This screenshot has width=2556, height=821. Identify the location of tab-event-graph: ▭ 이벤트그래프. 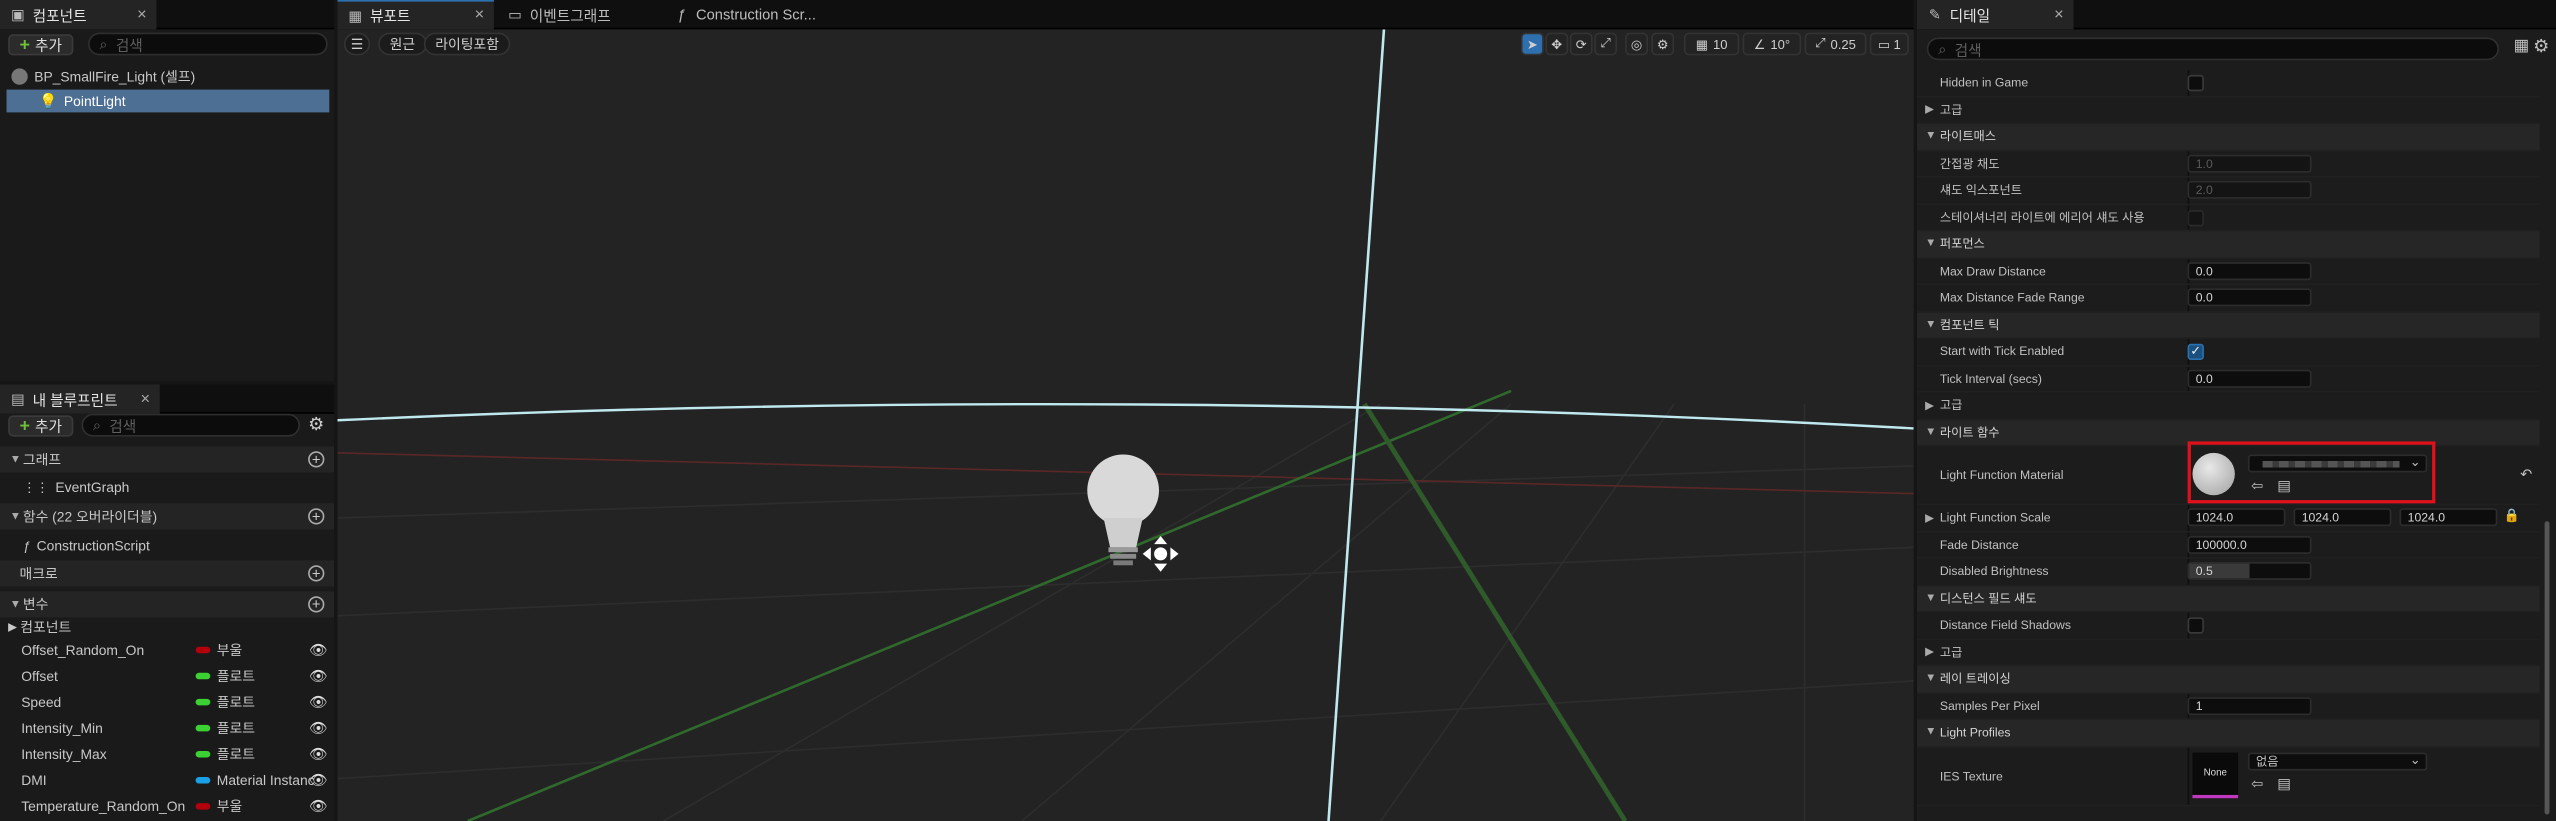
(578, 14).